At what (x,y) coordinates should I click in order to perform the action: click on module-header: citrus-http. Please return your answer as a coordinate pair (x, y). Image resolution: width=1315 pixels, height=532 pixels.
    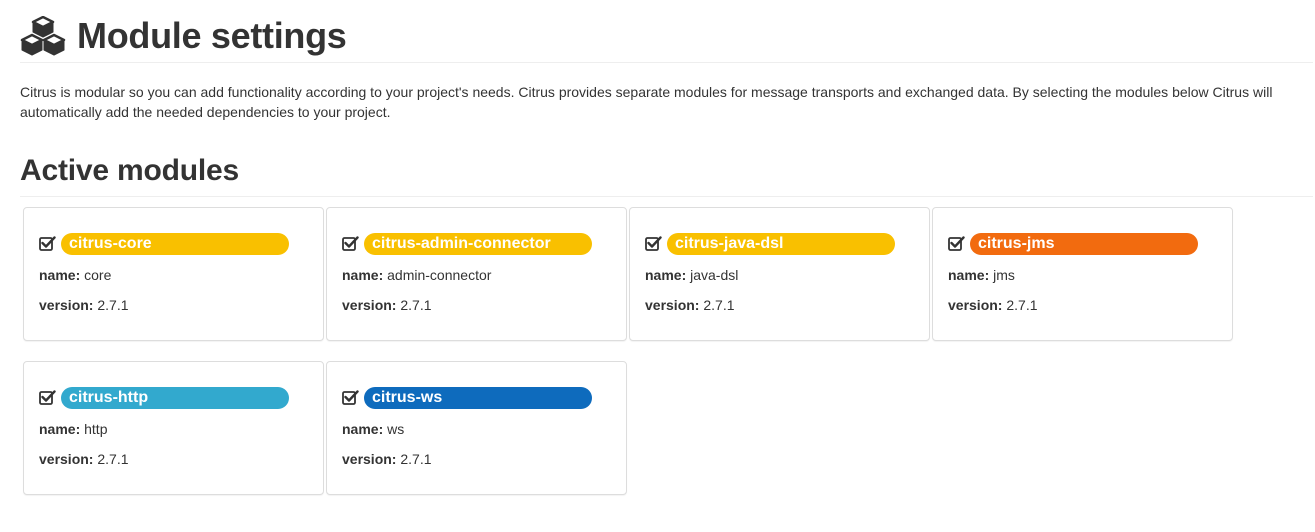
    Looking at the image, I should click on (174, 398).